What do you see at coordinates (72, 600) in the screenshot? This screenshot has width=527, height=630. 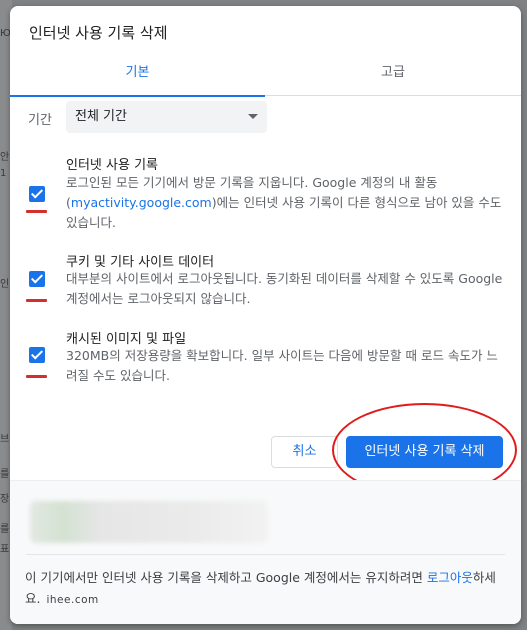 I see `watermark-text: ihee.com` at bounding box center [72, 600].